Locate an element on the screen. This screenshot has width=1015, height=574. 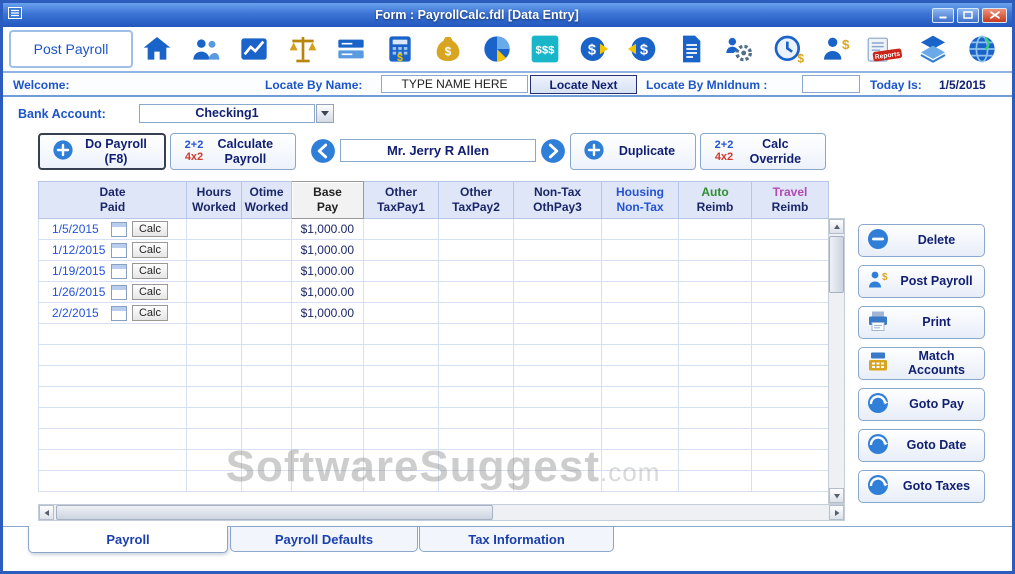
chart-icon is located at coordinates (254, 49).